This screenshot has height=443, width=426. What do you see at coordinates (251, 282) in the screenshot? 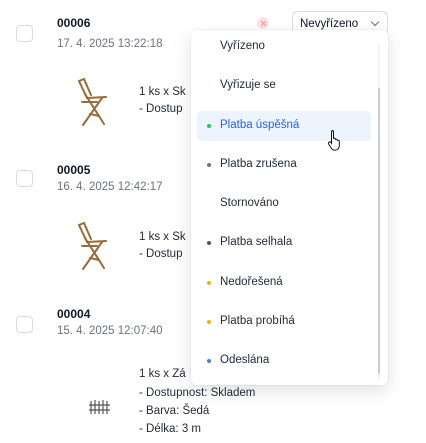
I see `status-option-label: Nedořešená` at bounding box center [251, 282].